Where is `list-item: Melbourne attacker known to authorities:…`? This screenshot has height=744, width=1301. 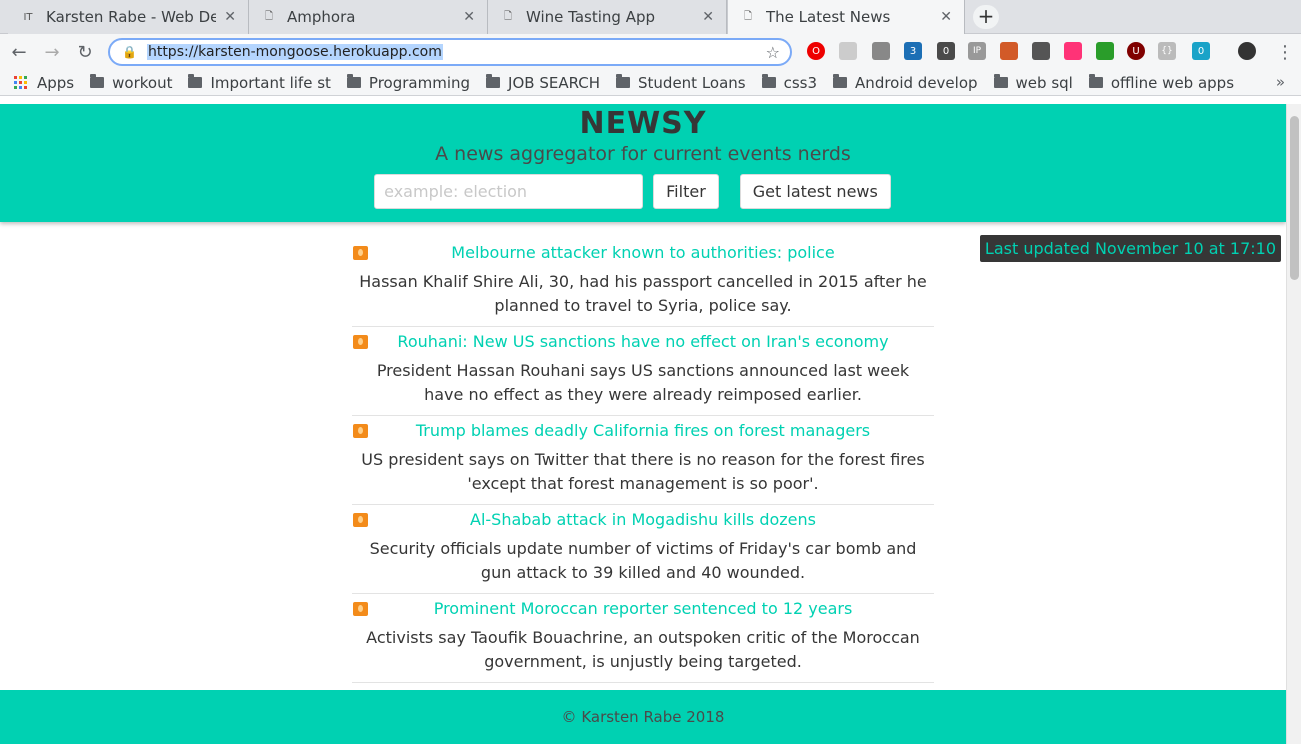
list-item: Melbourne attacker known to authorities:… is located at coordinates (643, 282).